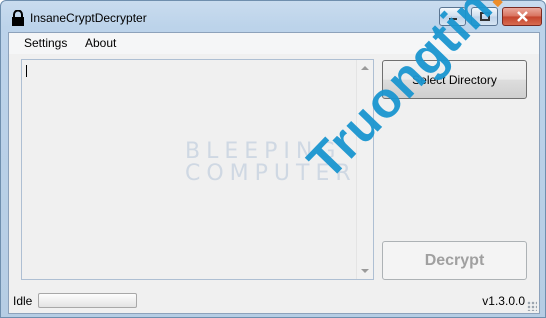 The image size is (546, 318). Describe the element at coordinates (18, 18) in the screenshot. I see `lock-icon` at that location.